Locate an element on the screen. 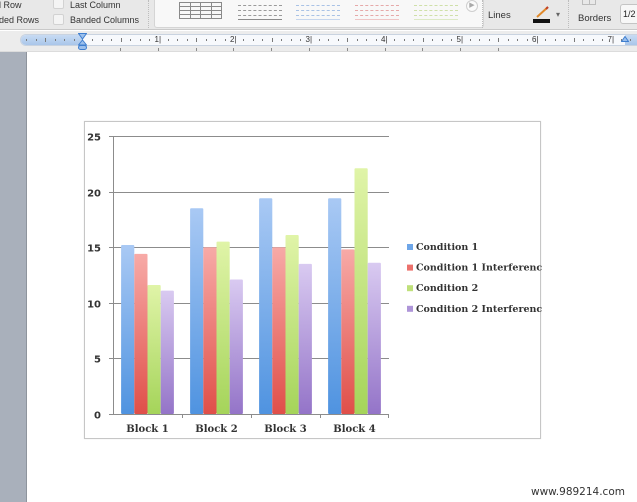 The height and width of the screenshot is (502, 637). horizontal-ruler: 1| 2| 3| 4| 5| 6| 7| is located at coordinates (328, 40).